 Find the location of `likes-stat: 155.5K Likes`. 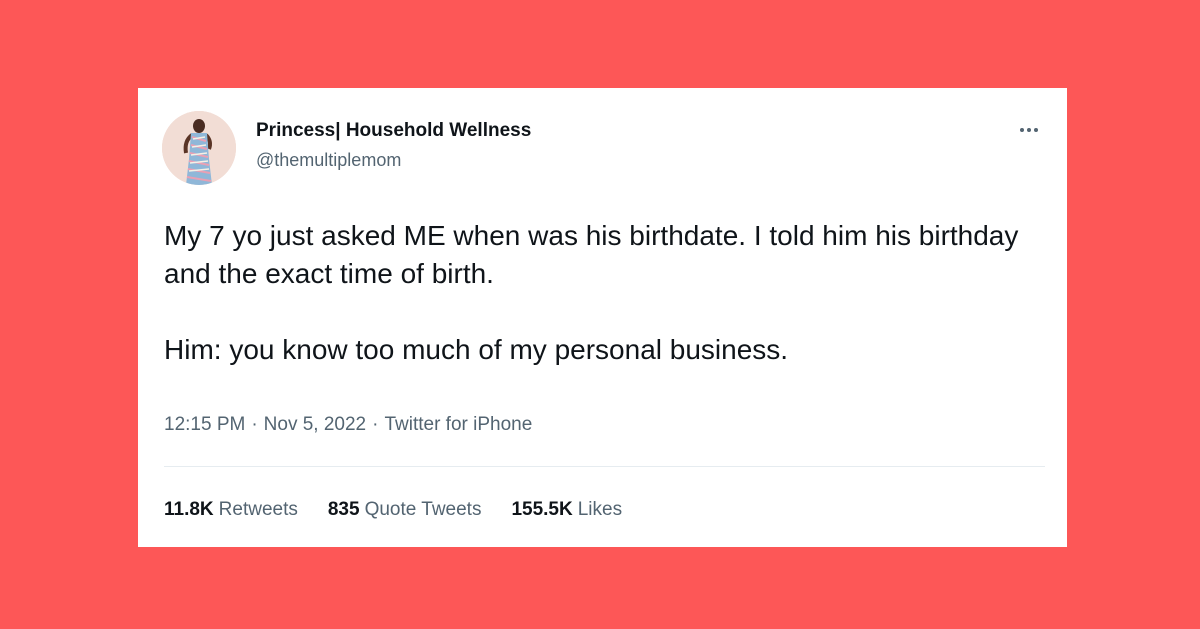

likes-stat: 155.5K Likes is located at coordinates (566, 510).